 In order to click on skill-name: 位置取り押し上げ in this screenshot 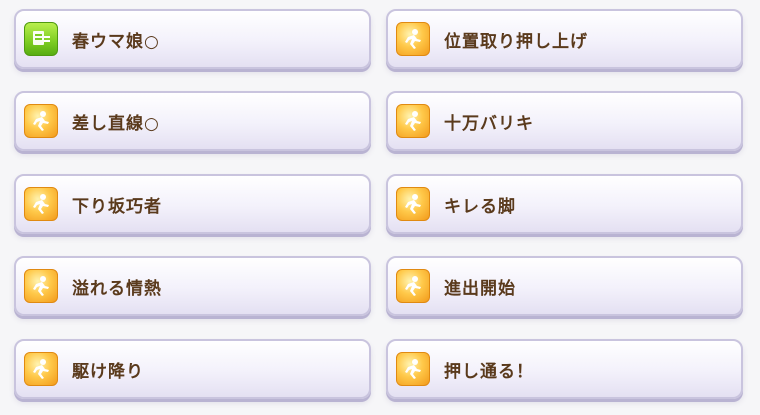, I will do `click(516, 41)`.